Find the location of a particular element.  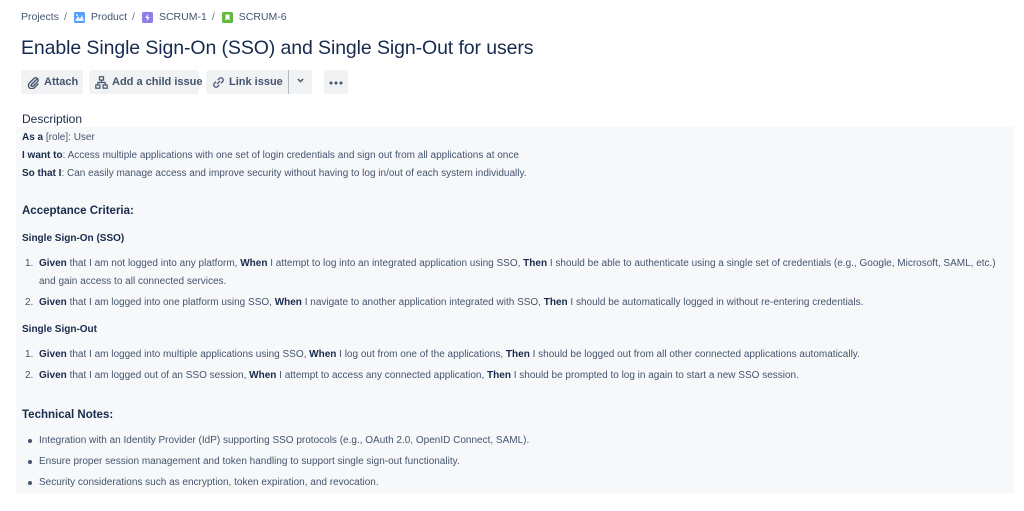

sso-heading: Single Sign-On (SSO) is located at coordinates (73, 238).